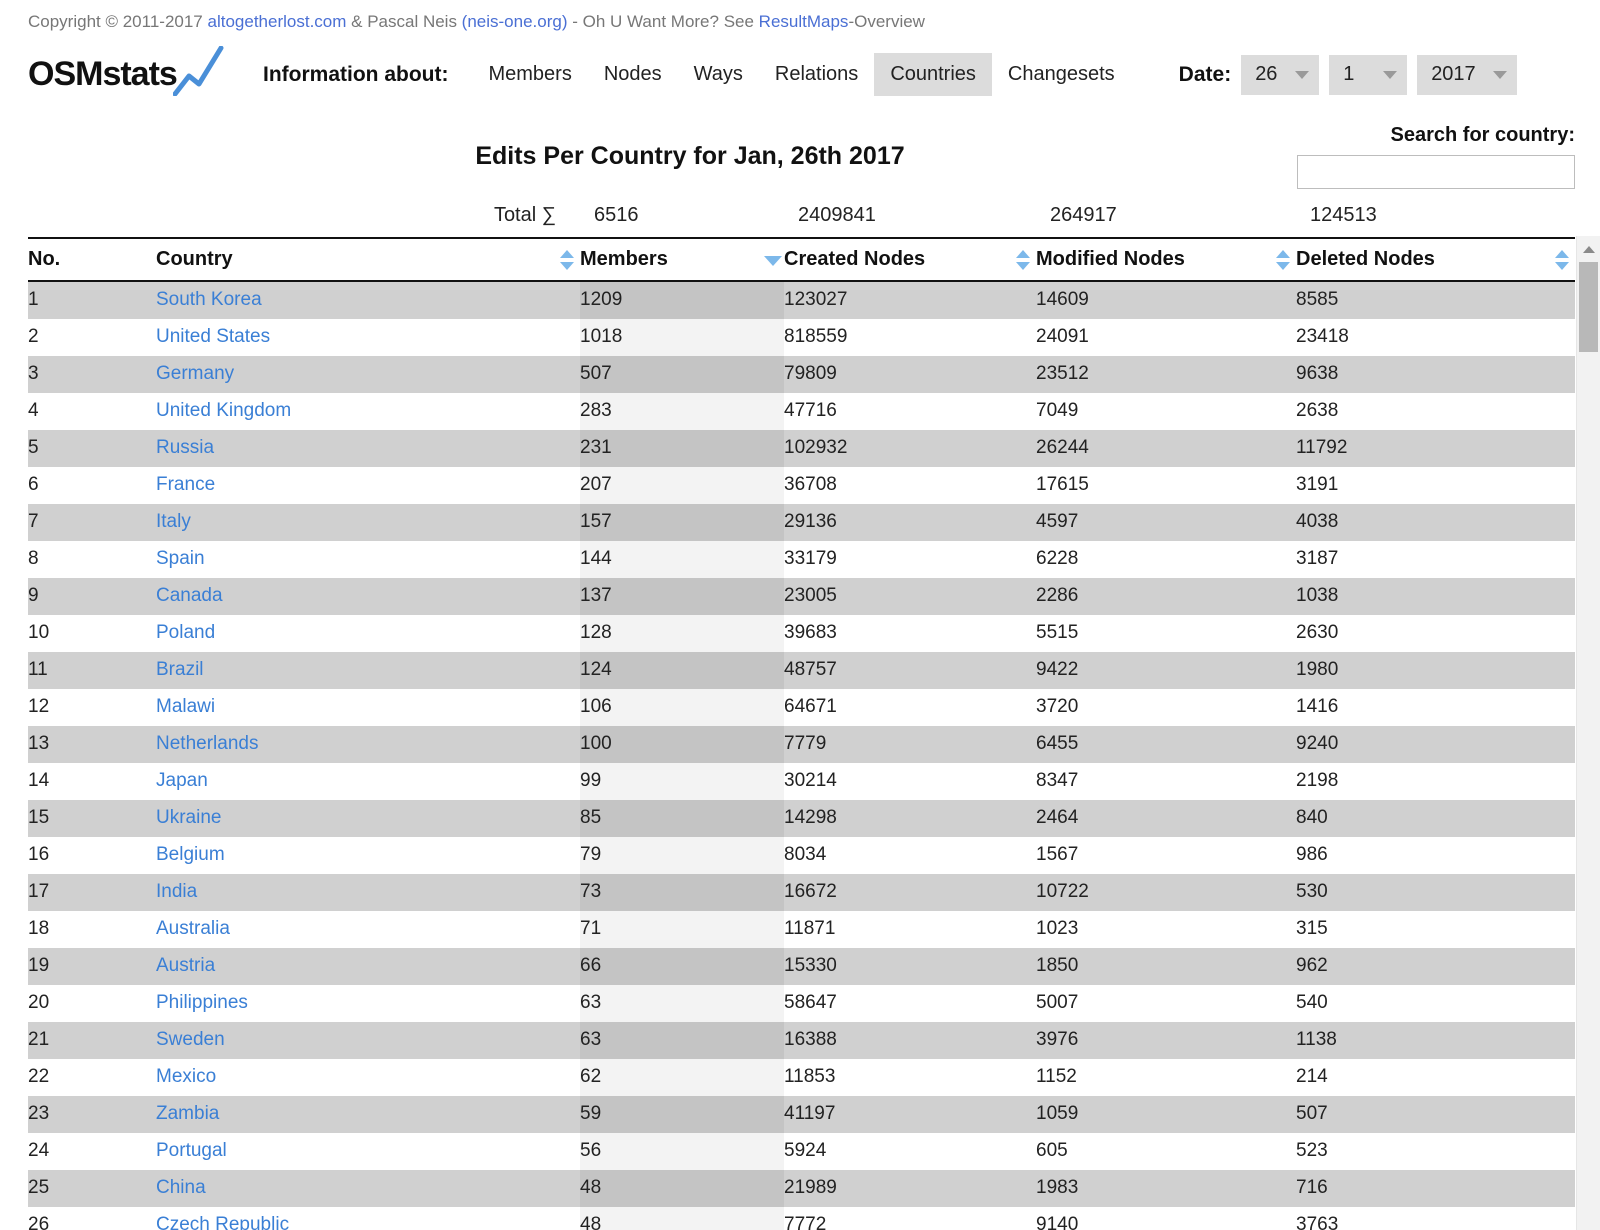  I want to click on sort-desc-icon-members, so click(773, 260).